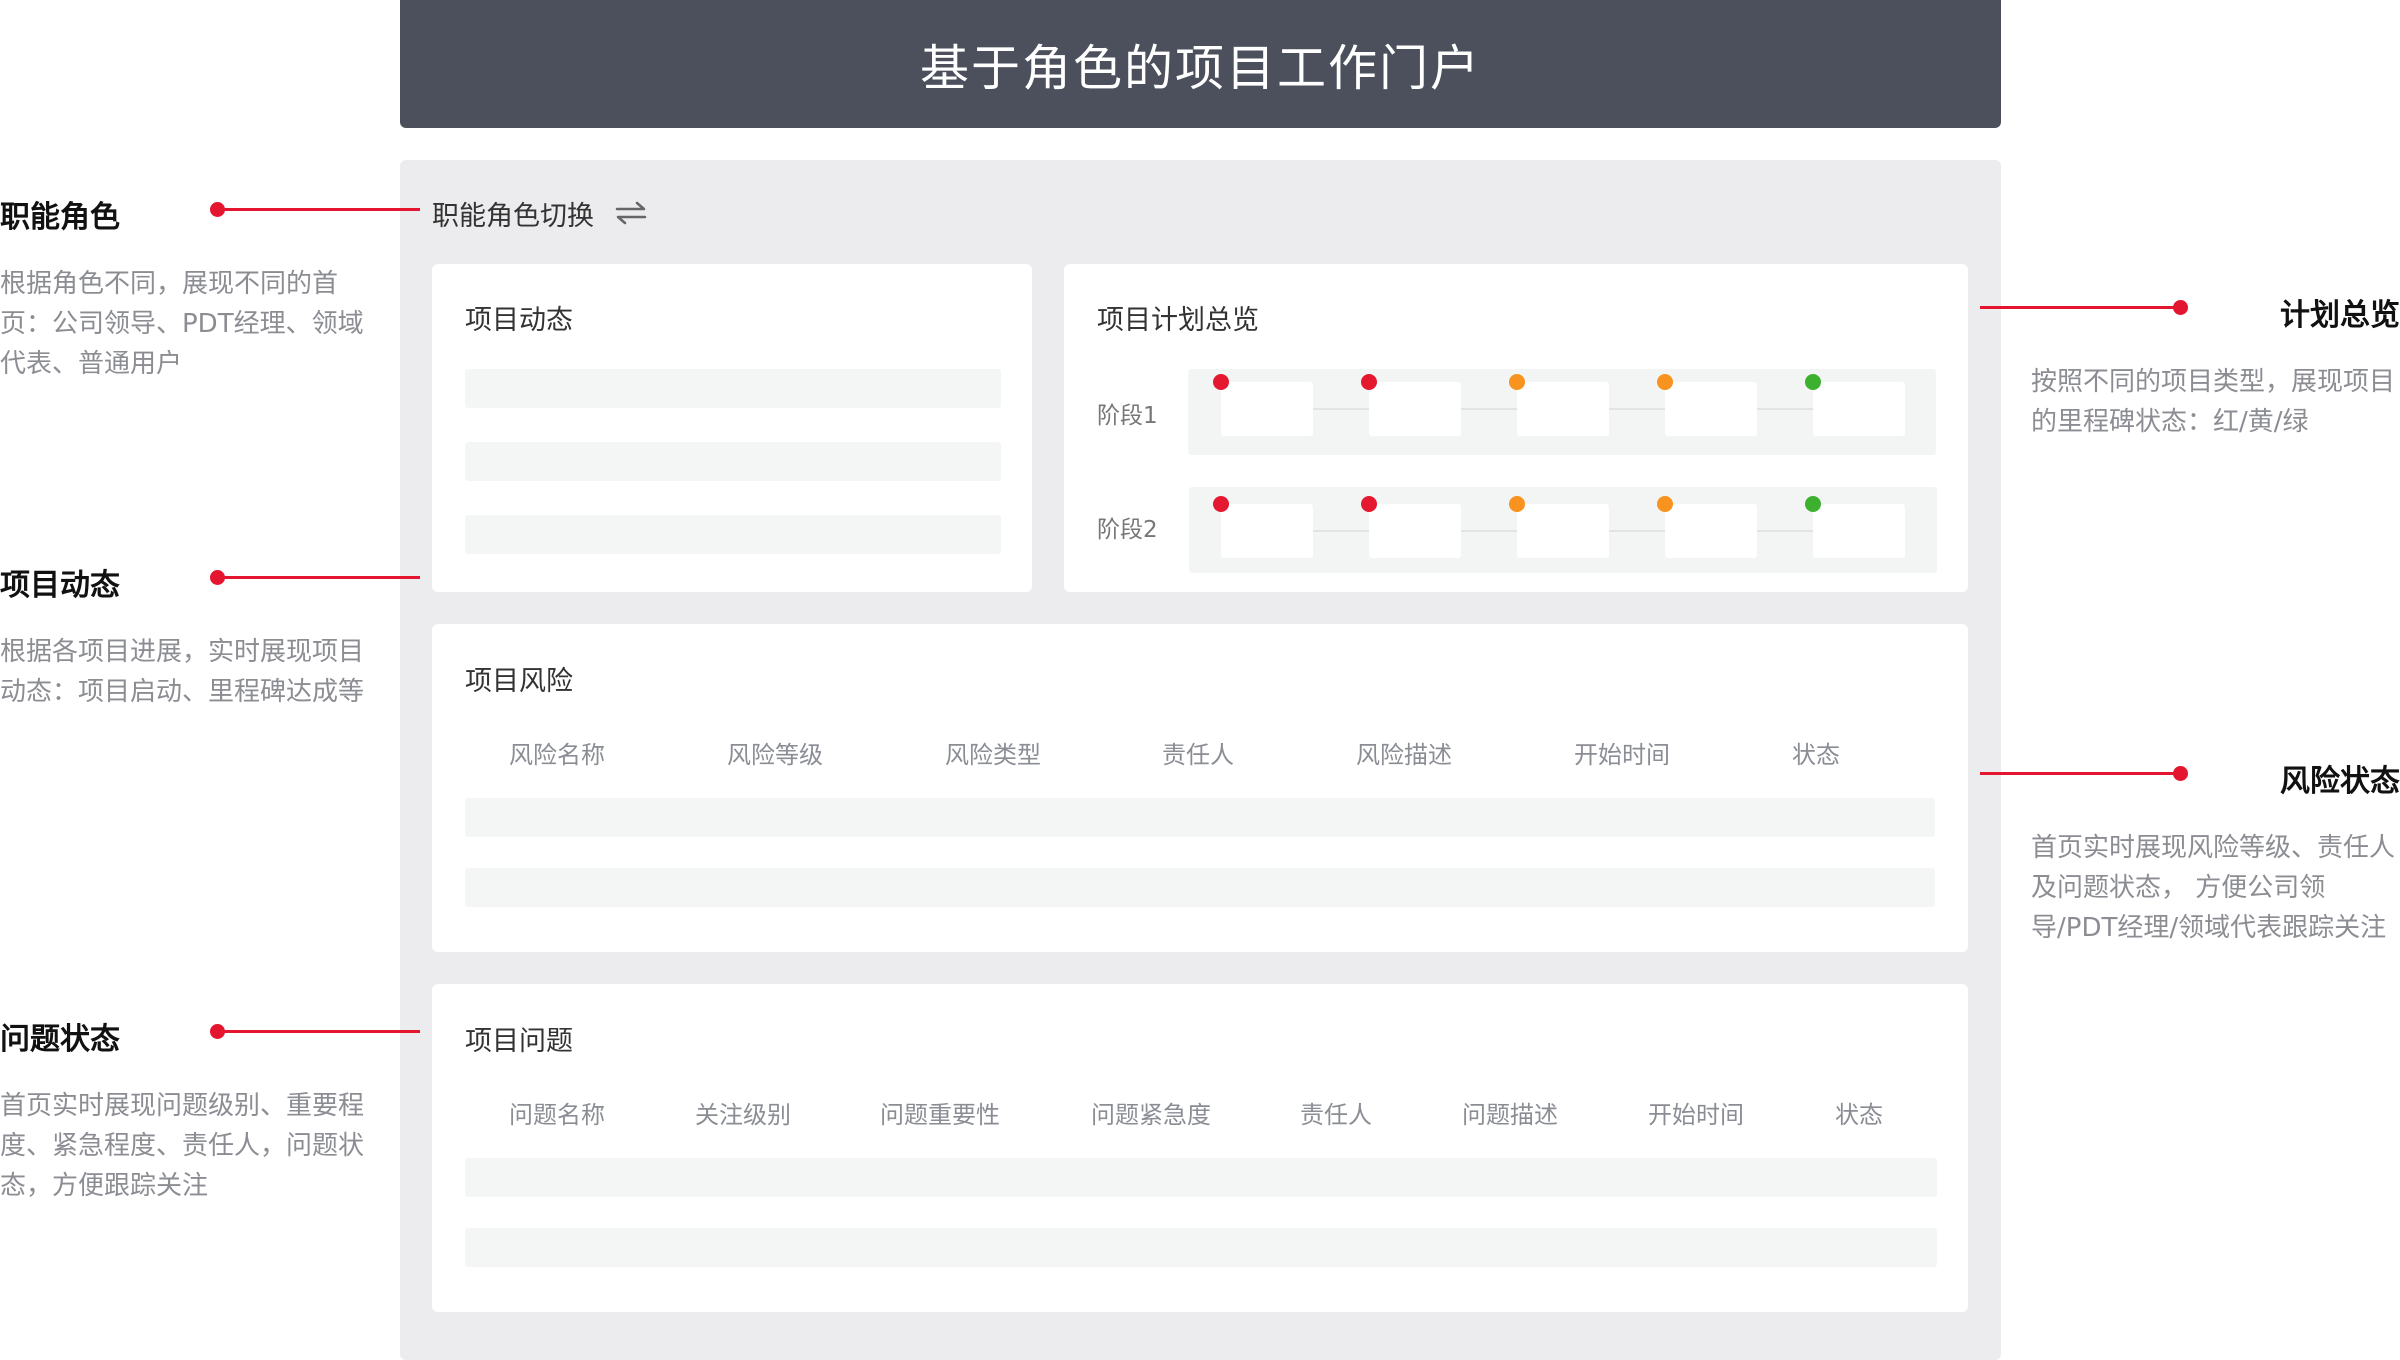 This screenshot has width=2400, height=1360. Describe the element at coordinates (1516, 428) in the screenshot. I see `plan-overview-card: 项目计划总览 阶段1 阶段2` at that location.